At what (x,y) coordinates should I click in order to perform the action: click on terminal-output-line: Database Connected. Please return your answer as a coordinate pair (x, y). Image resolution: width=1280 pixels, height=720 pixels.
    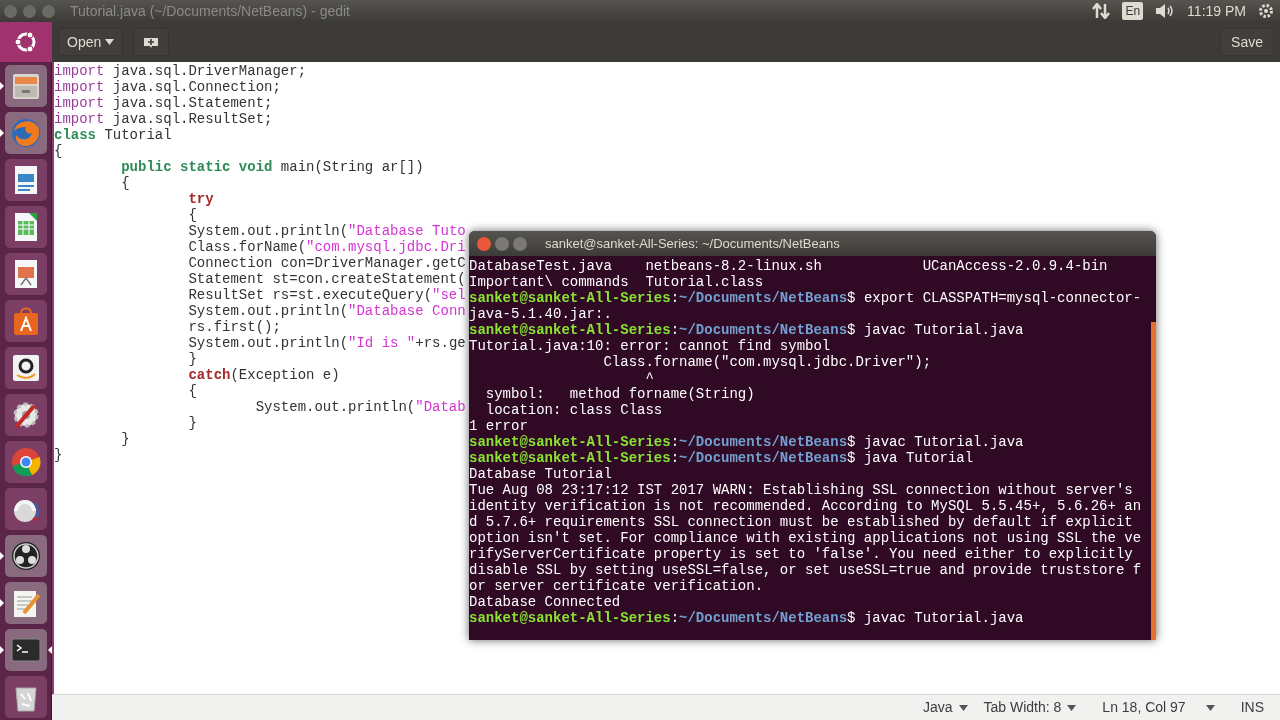
    Looking at the image, I should click on (545, 602).